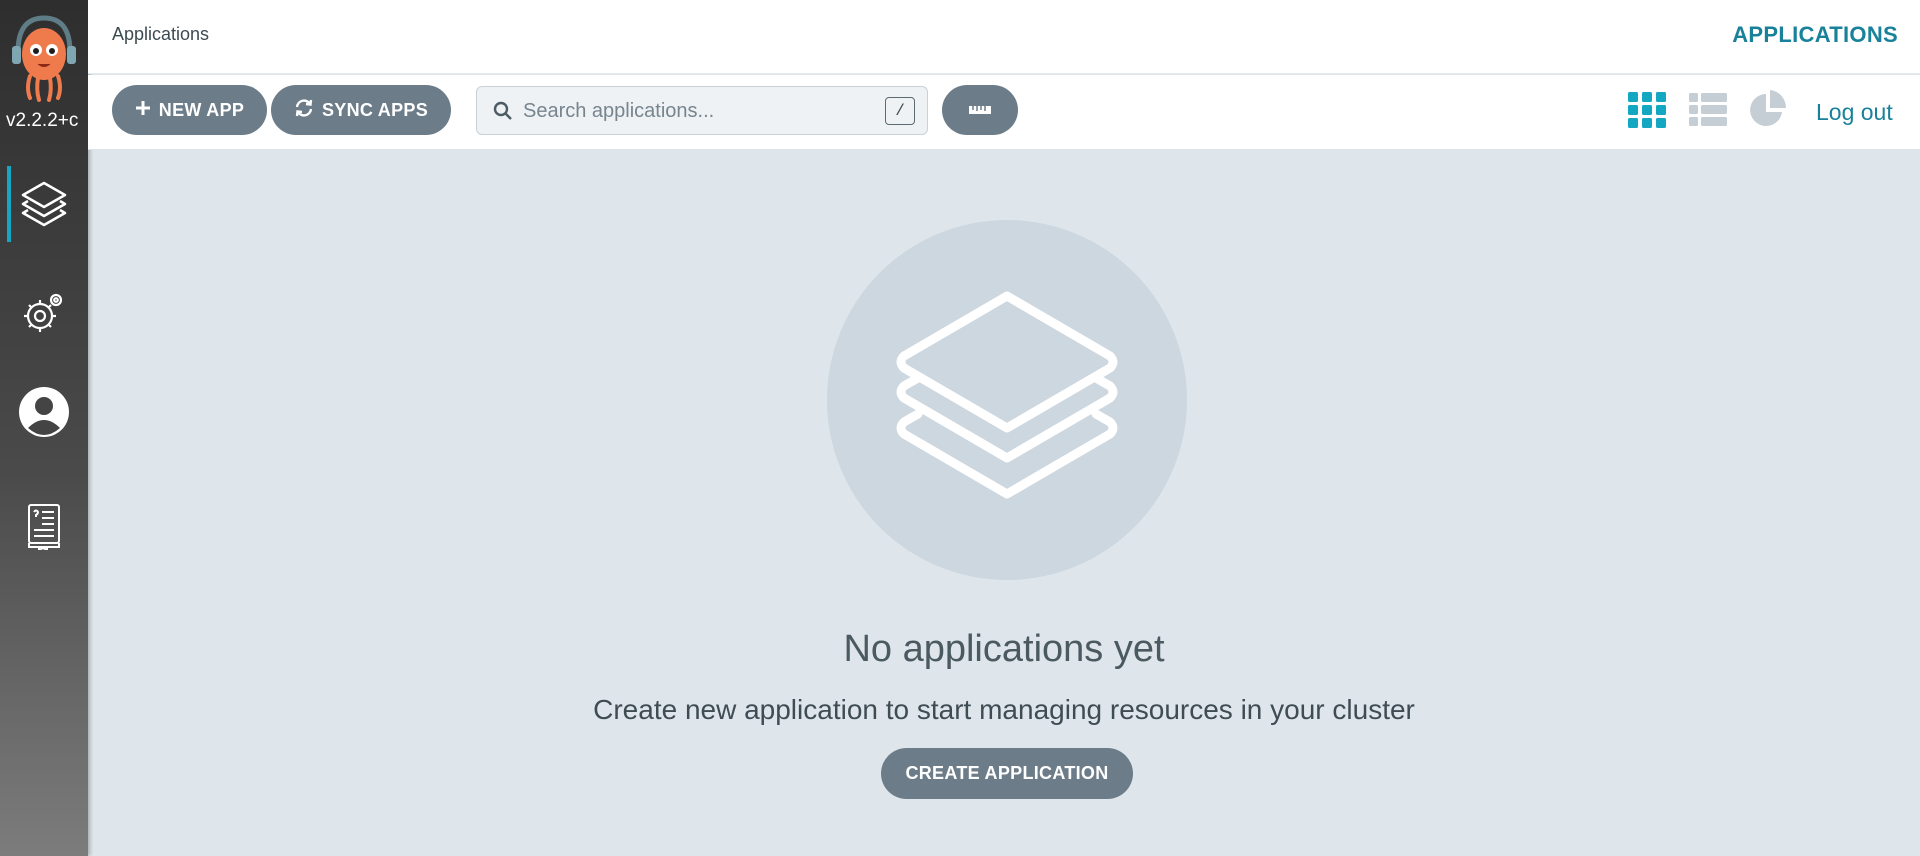  I want to click on breadcrumb: Applications, so click(160, 34).